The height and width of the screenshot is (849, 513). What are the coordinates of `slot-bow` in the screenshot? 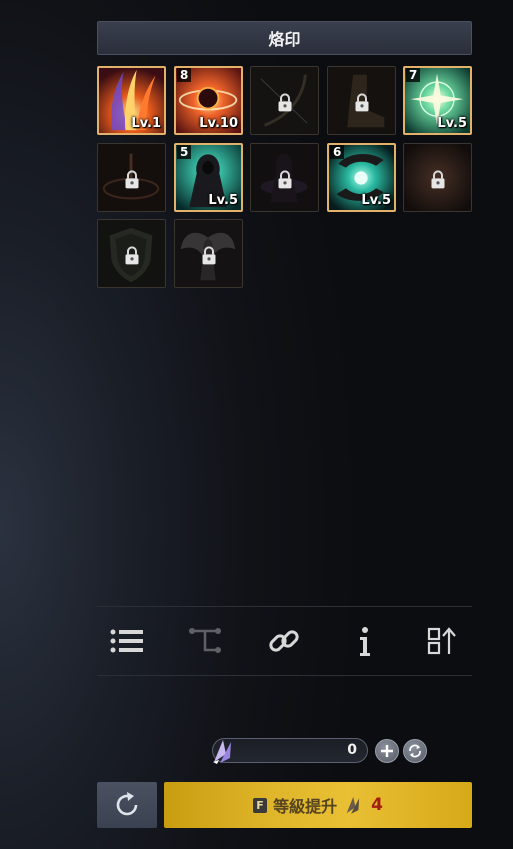 It's located at (284, 100).